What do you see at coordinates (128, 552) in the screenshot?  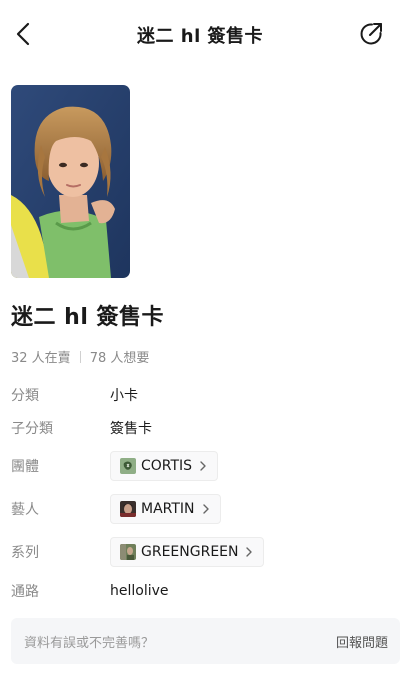 I see `series-thumbnail` at bounding box center [128, 552].